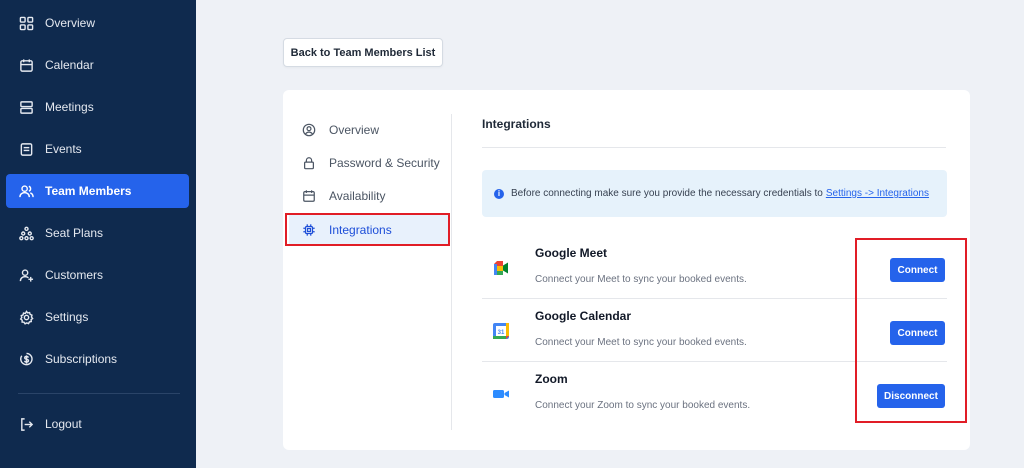 This screenshot has width=1024, height=468. Describe the element at coordinates (69, 107) in the screenshot. I see `sidebar-item-label: Meetings` at that location.